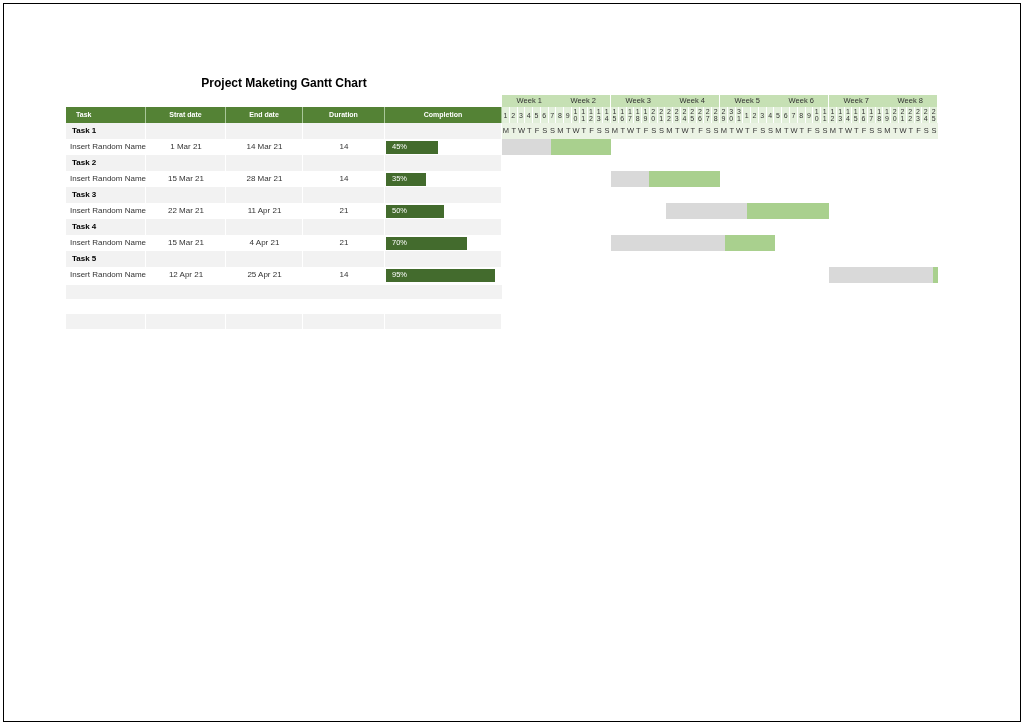  I want to click on chart-title: Project Maketing Gantt Chart, so click(284, 83).